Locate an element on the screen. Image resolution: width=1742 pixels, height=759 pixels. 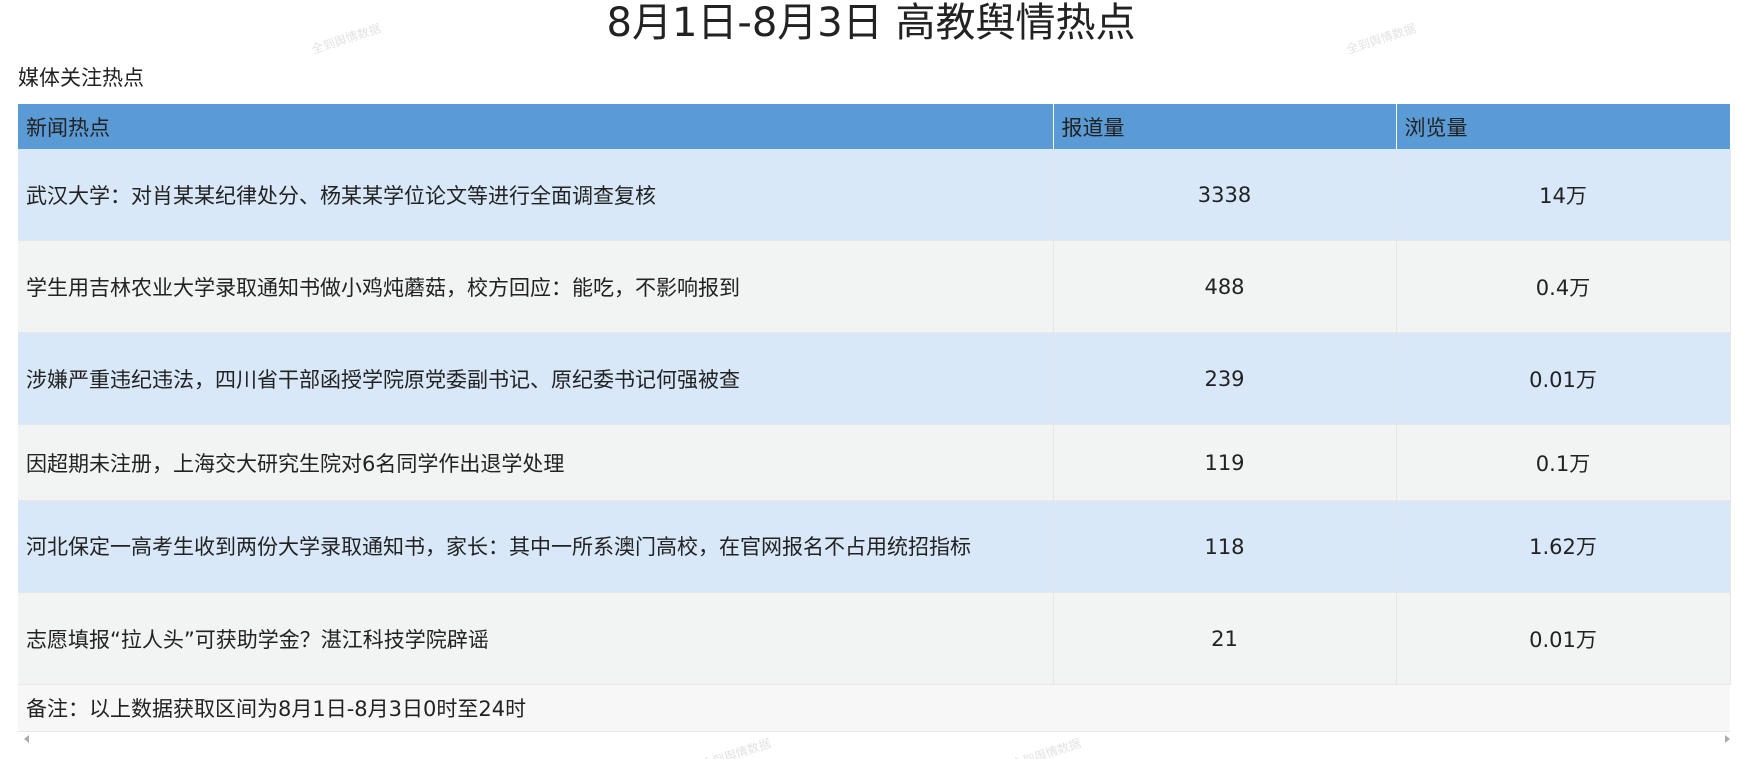
cell-reports: 21 is located at coordinates (1225, 638).